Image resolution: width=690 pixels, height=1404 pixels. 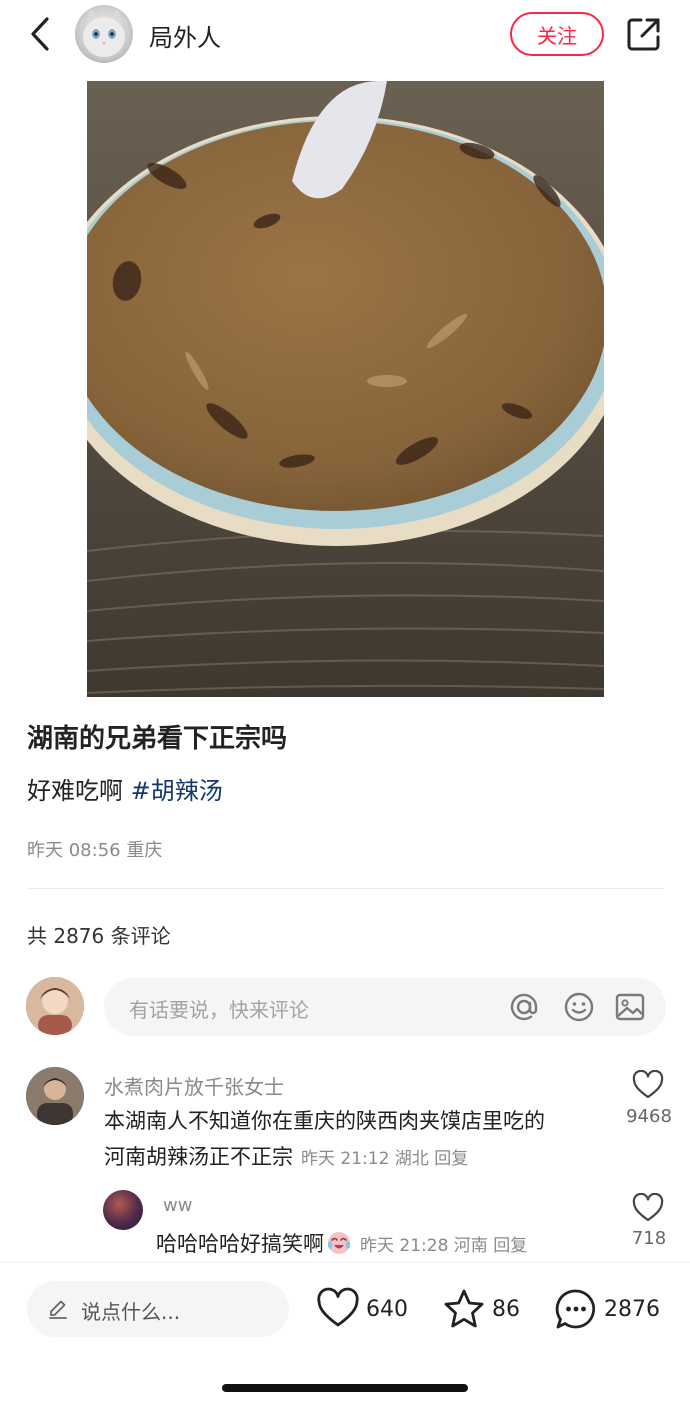 What do you see at coordinates (125, 788) in the screenshot?
I see `post-body: 好难吃啊 #胡辣汤` at bounding box center [125, 788].